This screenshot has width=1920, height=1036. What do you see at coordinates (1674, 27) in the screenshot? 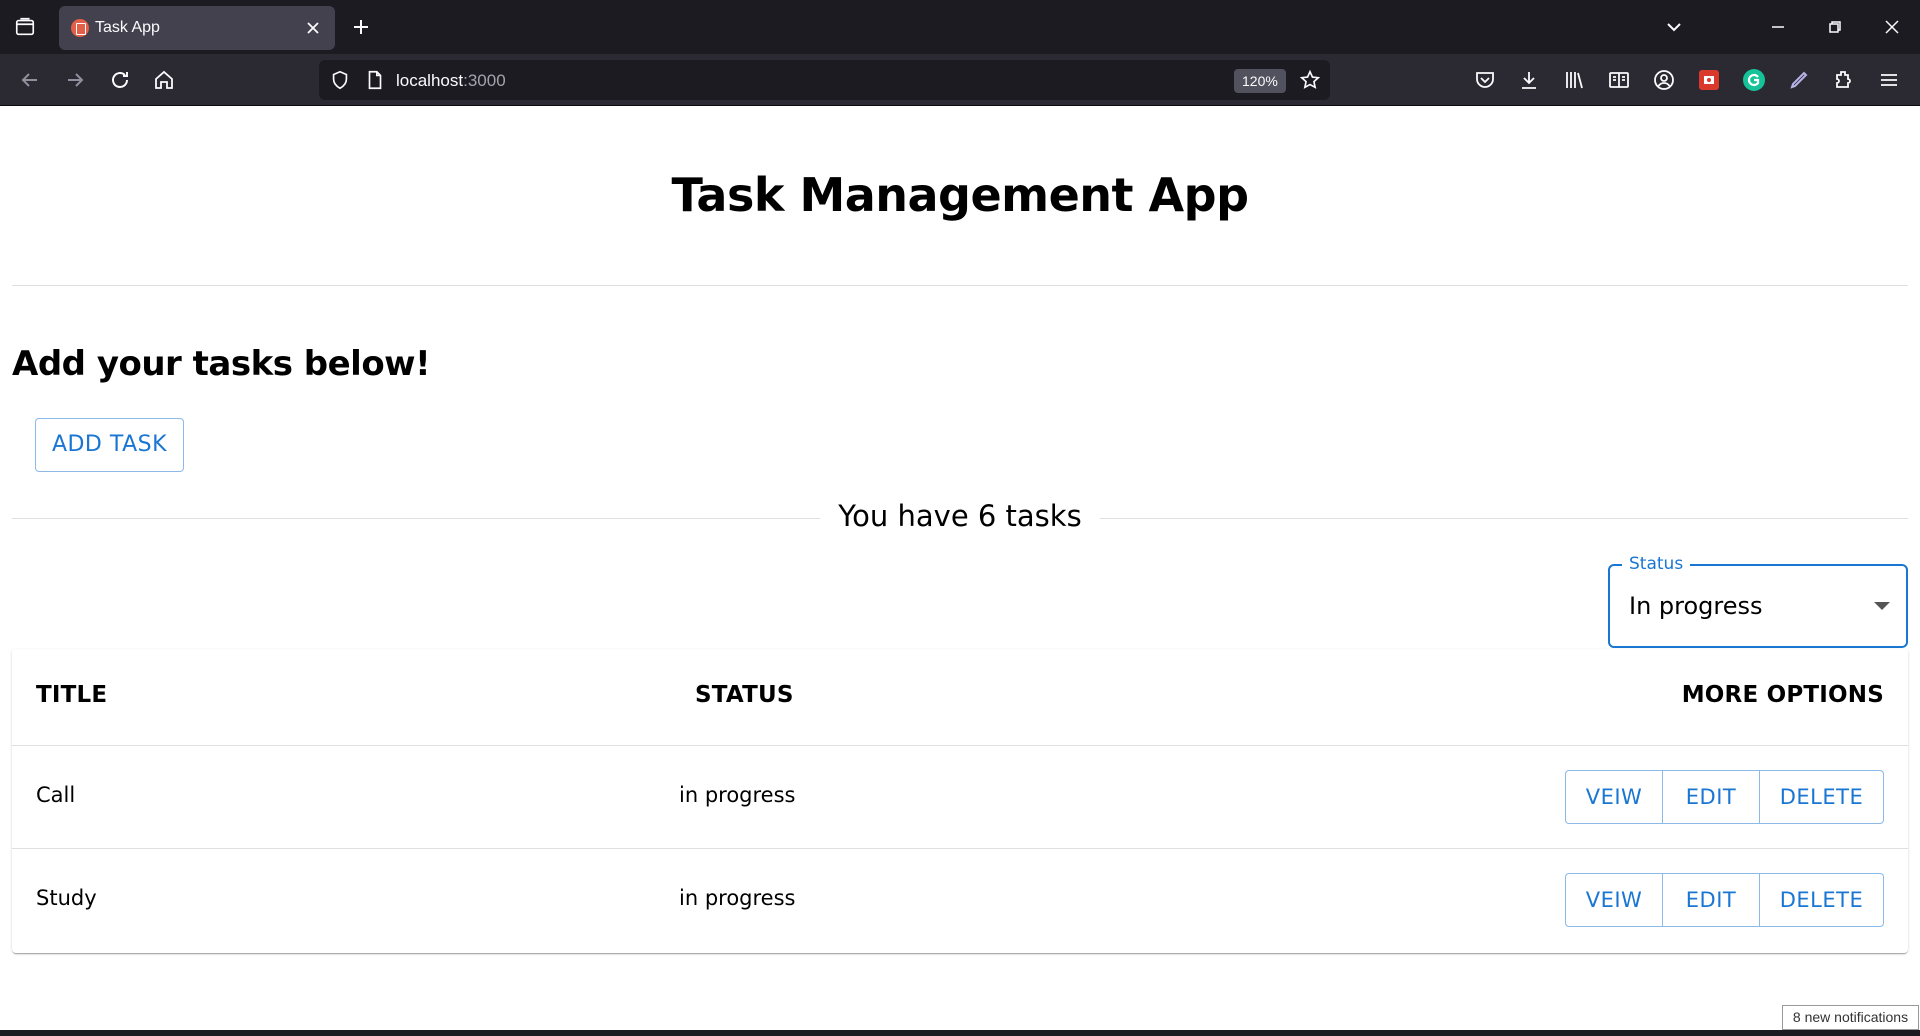
I see `chevron-down-icon` at bounding box center [1674, 27].